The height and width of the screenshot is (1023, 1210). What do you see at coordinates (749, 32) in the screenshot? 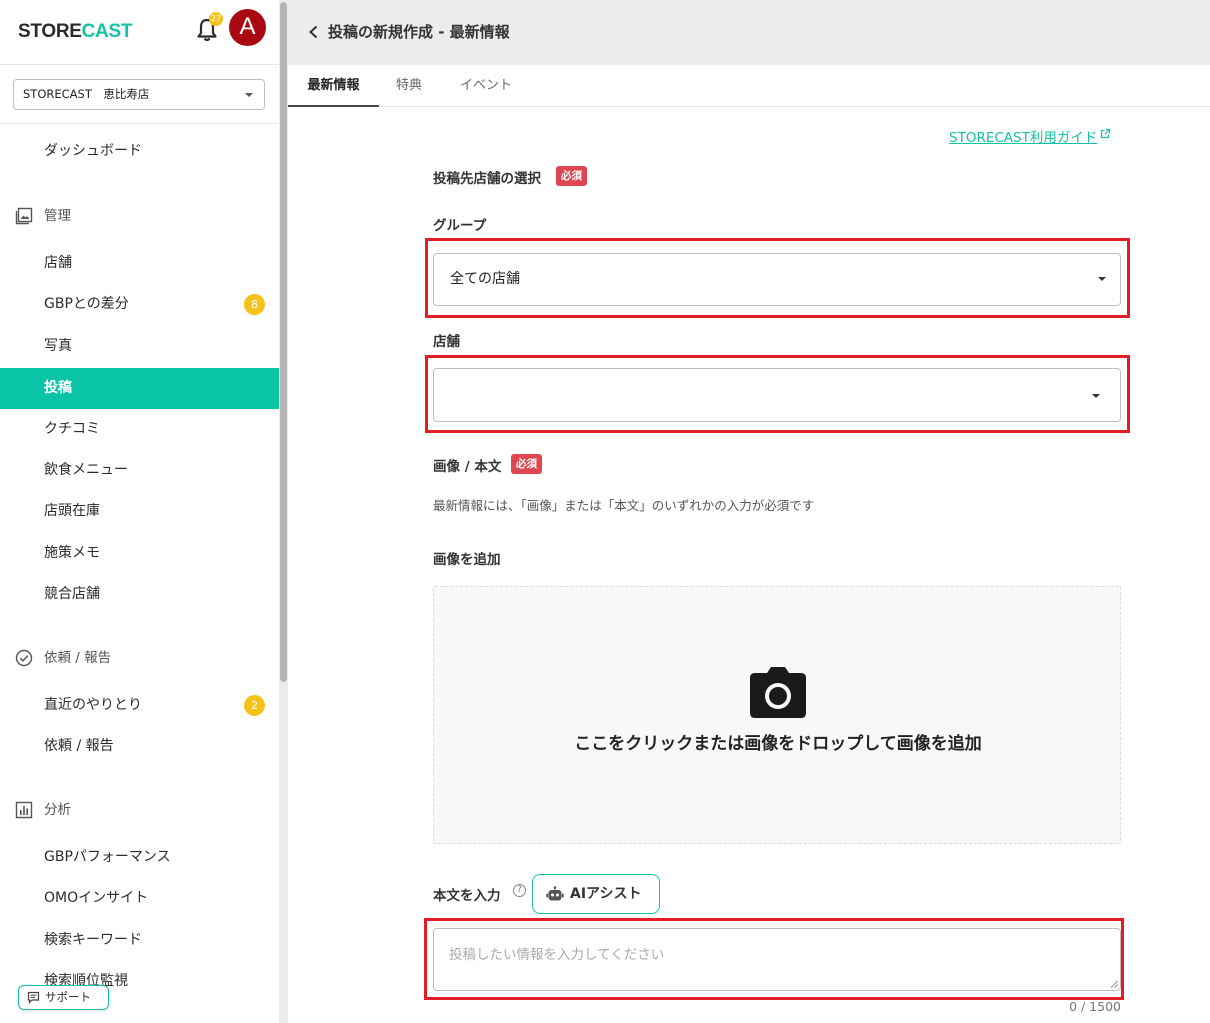
I see `page-header: 投稿の新規作成 - 最新情報` at bounding box center [749, 32].